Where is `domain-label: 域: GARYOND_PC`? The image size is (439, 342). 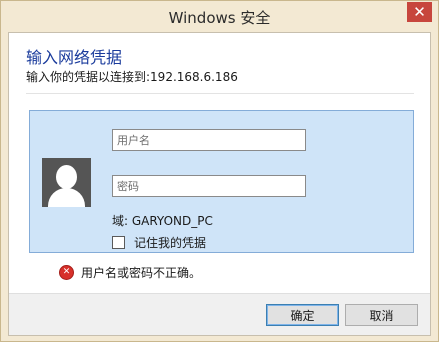
domain-label: 域: GARYOND_PC is located at coordinates (162, 221).